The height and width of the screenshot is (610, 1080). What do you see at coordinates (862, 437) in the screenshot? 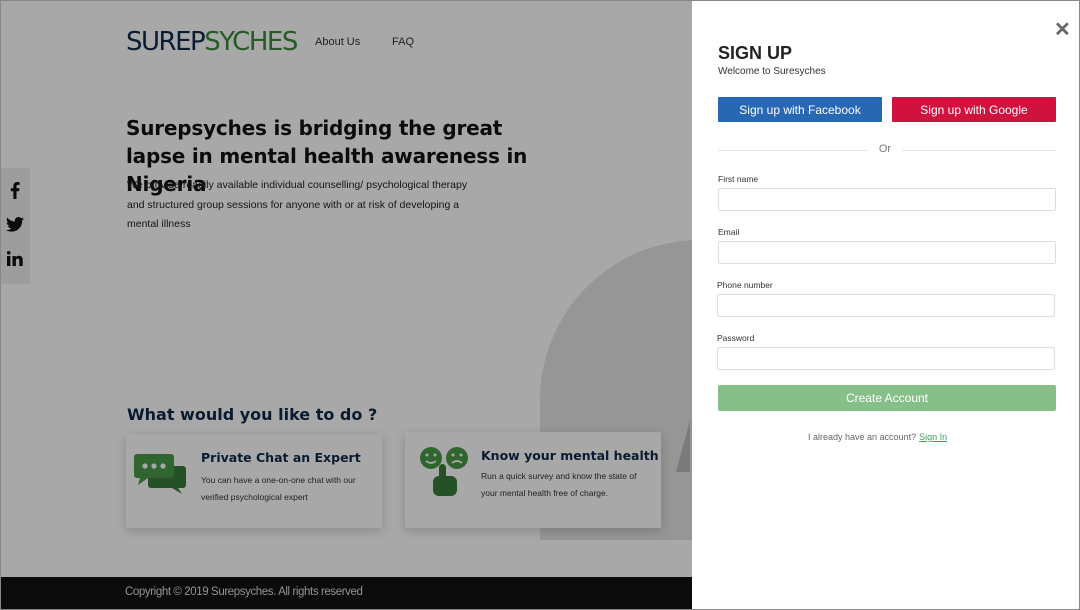
I see `have-account-text: I already have an account?` at bounding box center [862, 437].